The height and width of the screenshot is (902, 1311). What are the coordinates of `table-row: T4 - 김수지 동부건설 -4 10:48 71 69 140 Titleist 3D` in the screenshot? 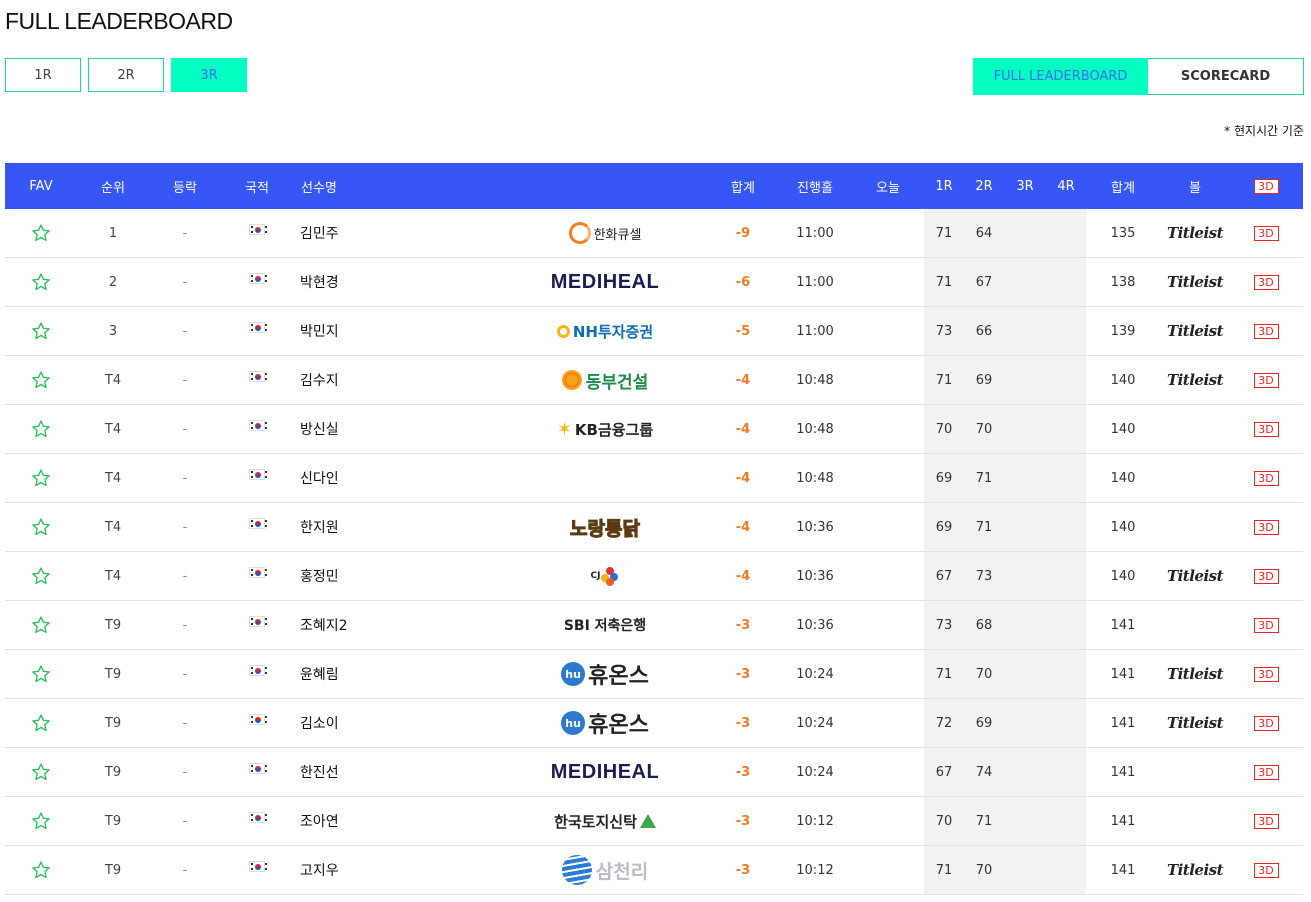 It's located at (654, 380).